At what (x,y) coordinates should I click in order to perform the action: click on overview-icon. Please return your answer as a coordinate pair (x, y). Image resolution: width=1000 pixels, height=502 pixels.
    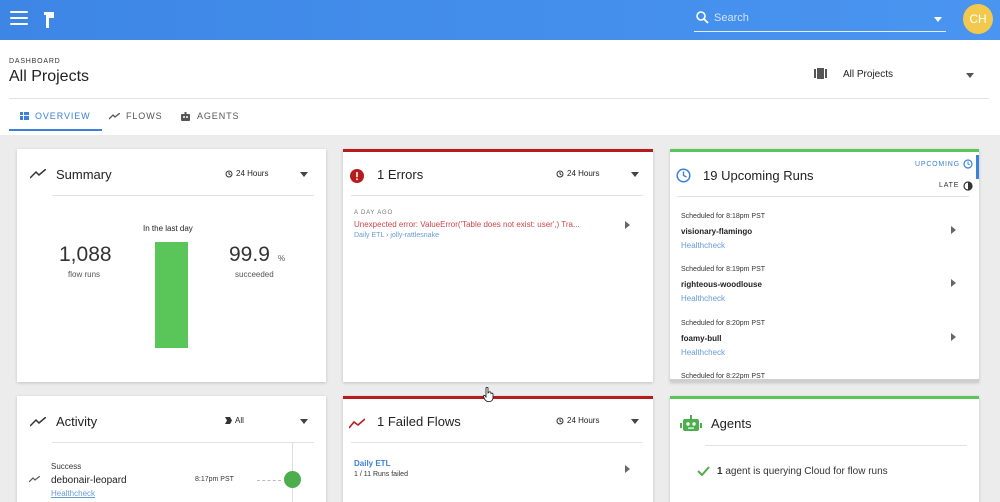
    Looking at the image, I should click on (24, 116).